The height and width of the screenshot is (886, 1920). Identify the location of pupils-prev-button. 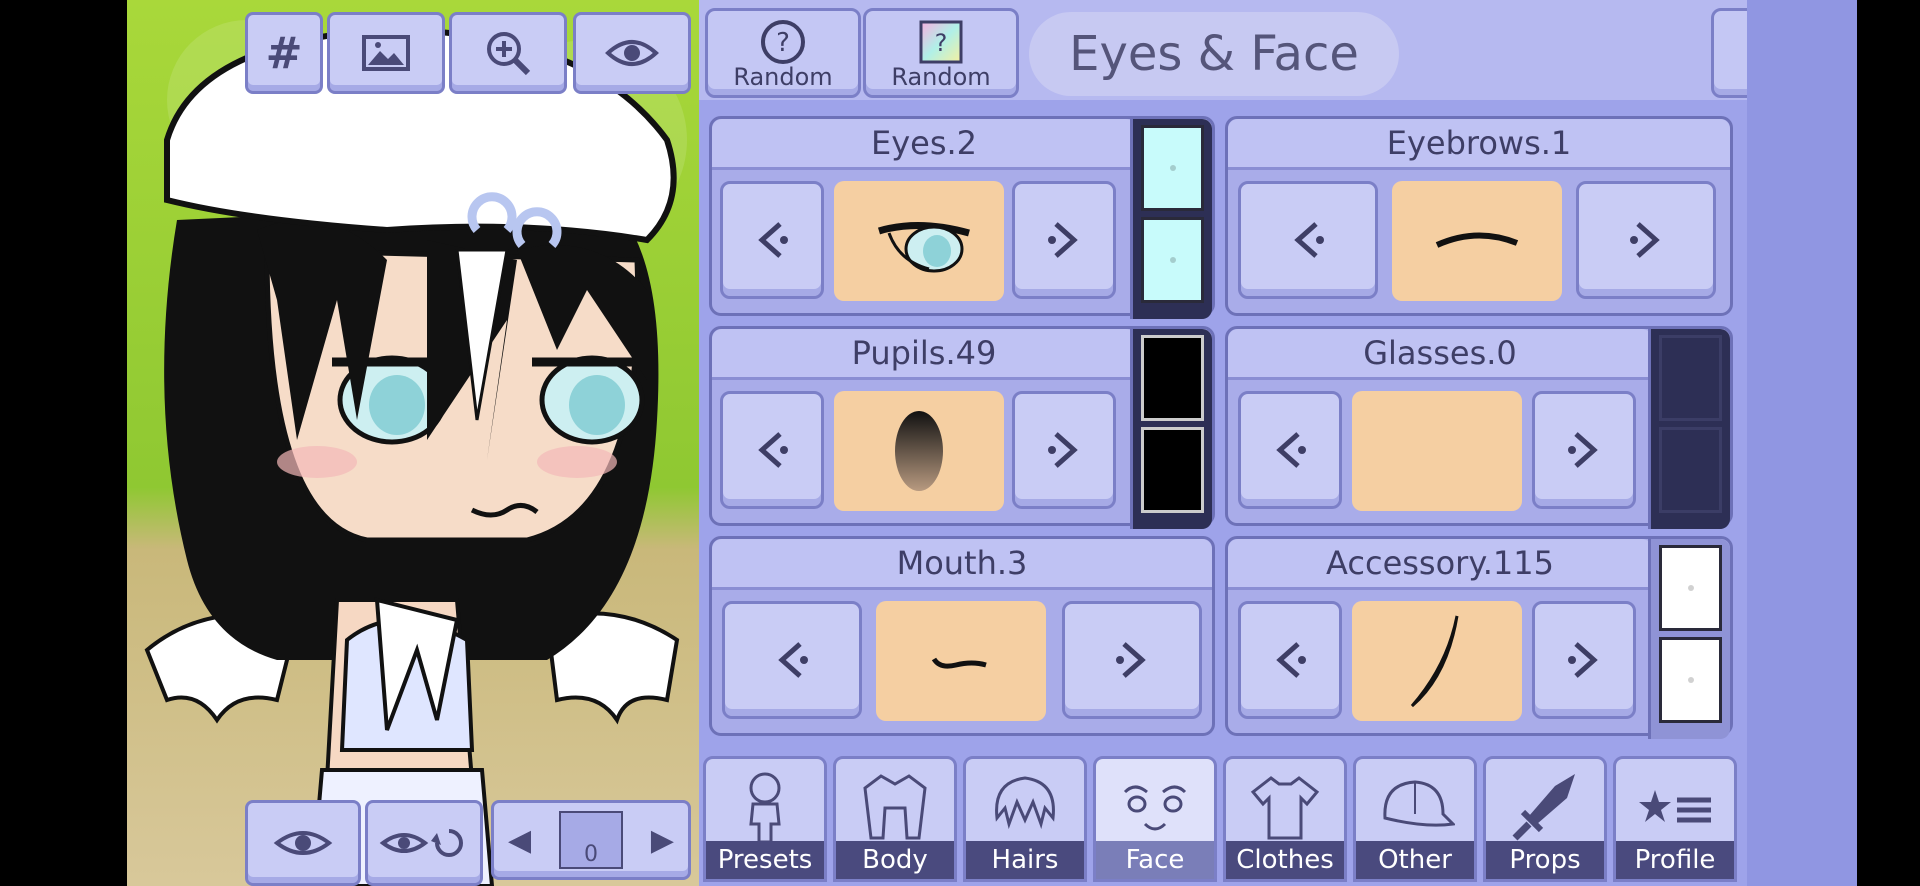
(772, 450).